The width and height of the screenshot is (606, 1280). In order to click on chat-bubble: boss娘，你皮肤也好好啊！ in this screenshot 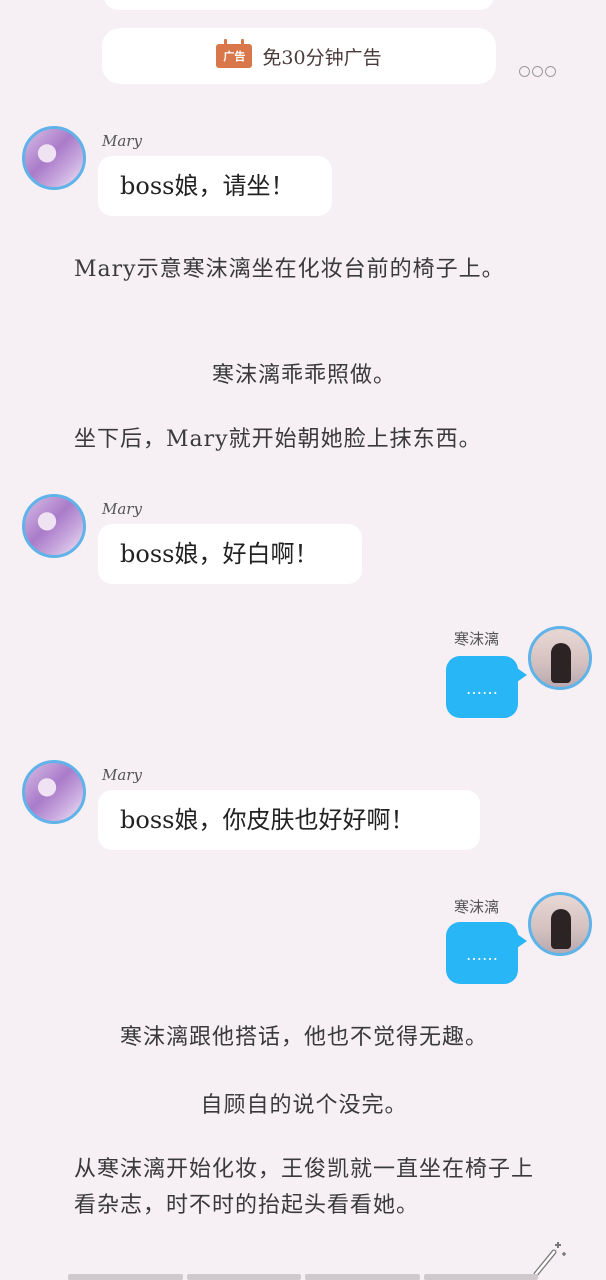, I will do `click(289, 820)`.